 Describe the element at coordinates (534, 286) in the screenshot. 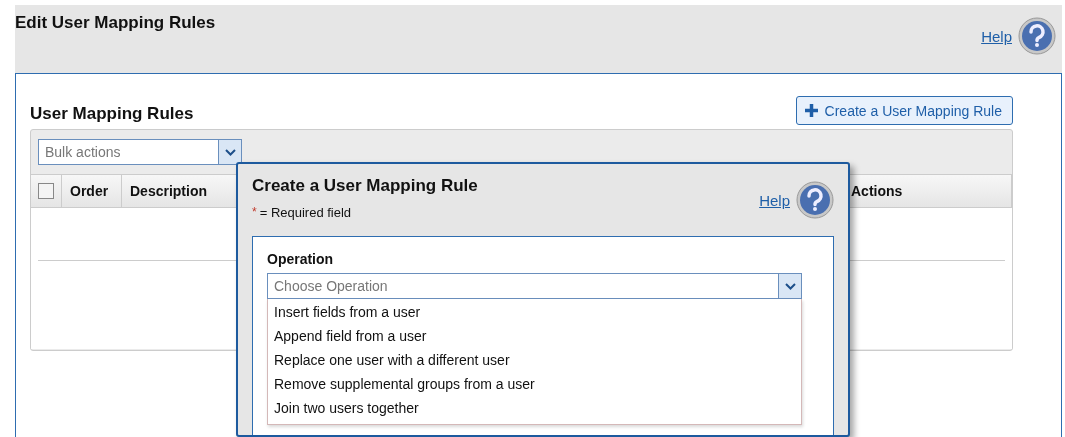

I see `operation-select: Choose Operation` at that location.